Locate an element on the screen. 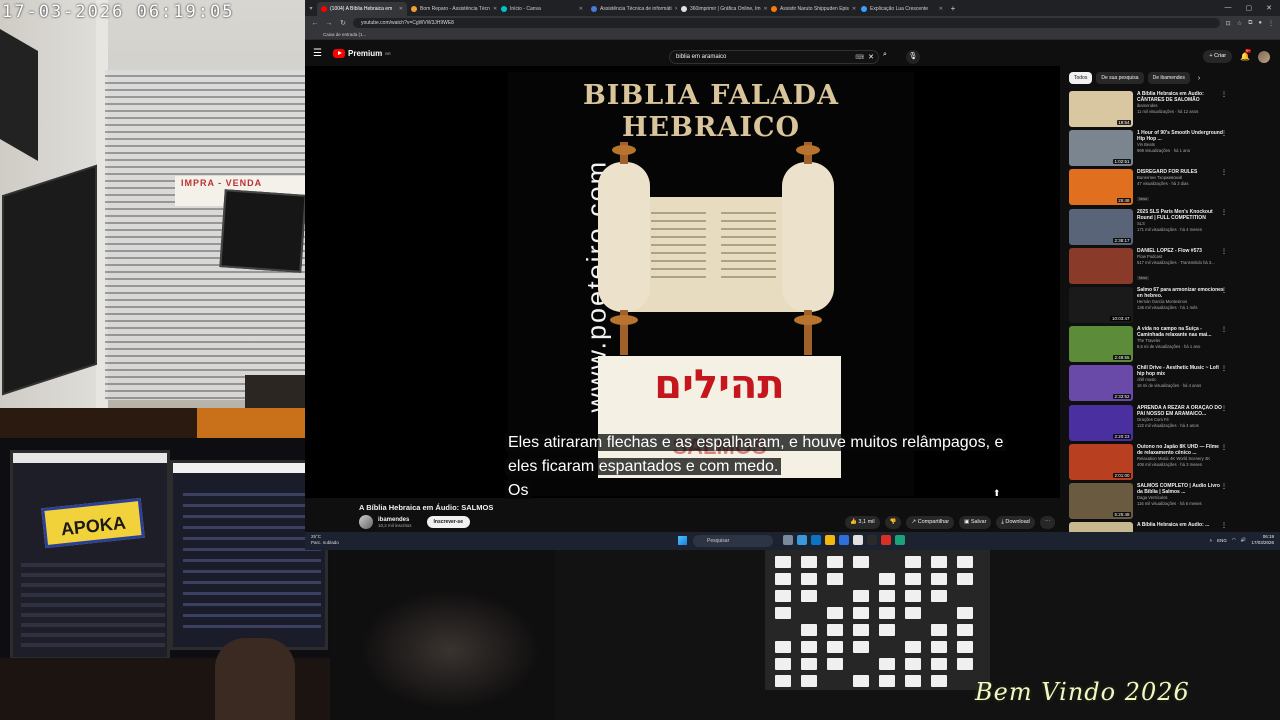 The width and height of the screenshot is (1280, 720). clear-search-icon: ✕ is located at coordinates (871, 57).